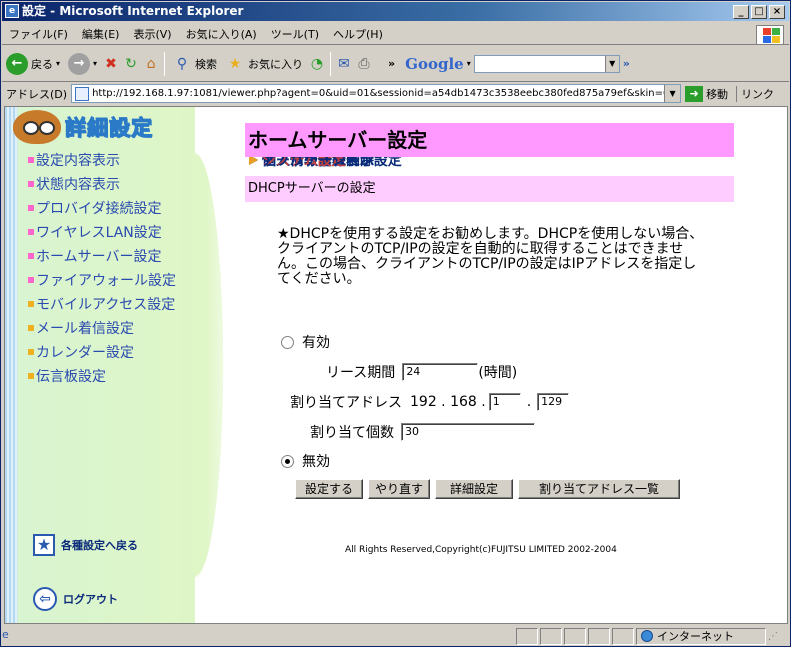  What do you see at coordinates (361, 373) in the screenshot?
I see `lease-label: リース期間` at bounding box center [361, 373].